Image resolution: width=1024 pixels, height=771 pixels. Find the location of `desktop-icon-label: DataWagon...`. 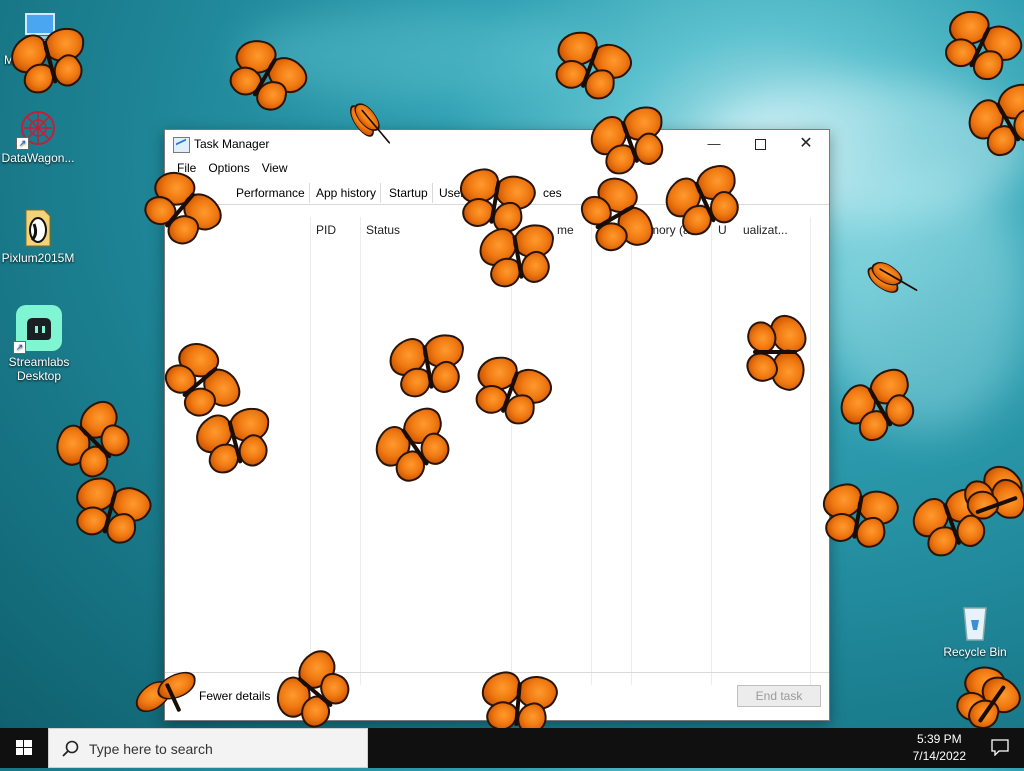

desktop-icon-label: DataWagon... is located at coordinates (38, 158).